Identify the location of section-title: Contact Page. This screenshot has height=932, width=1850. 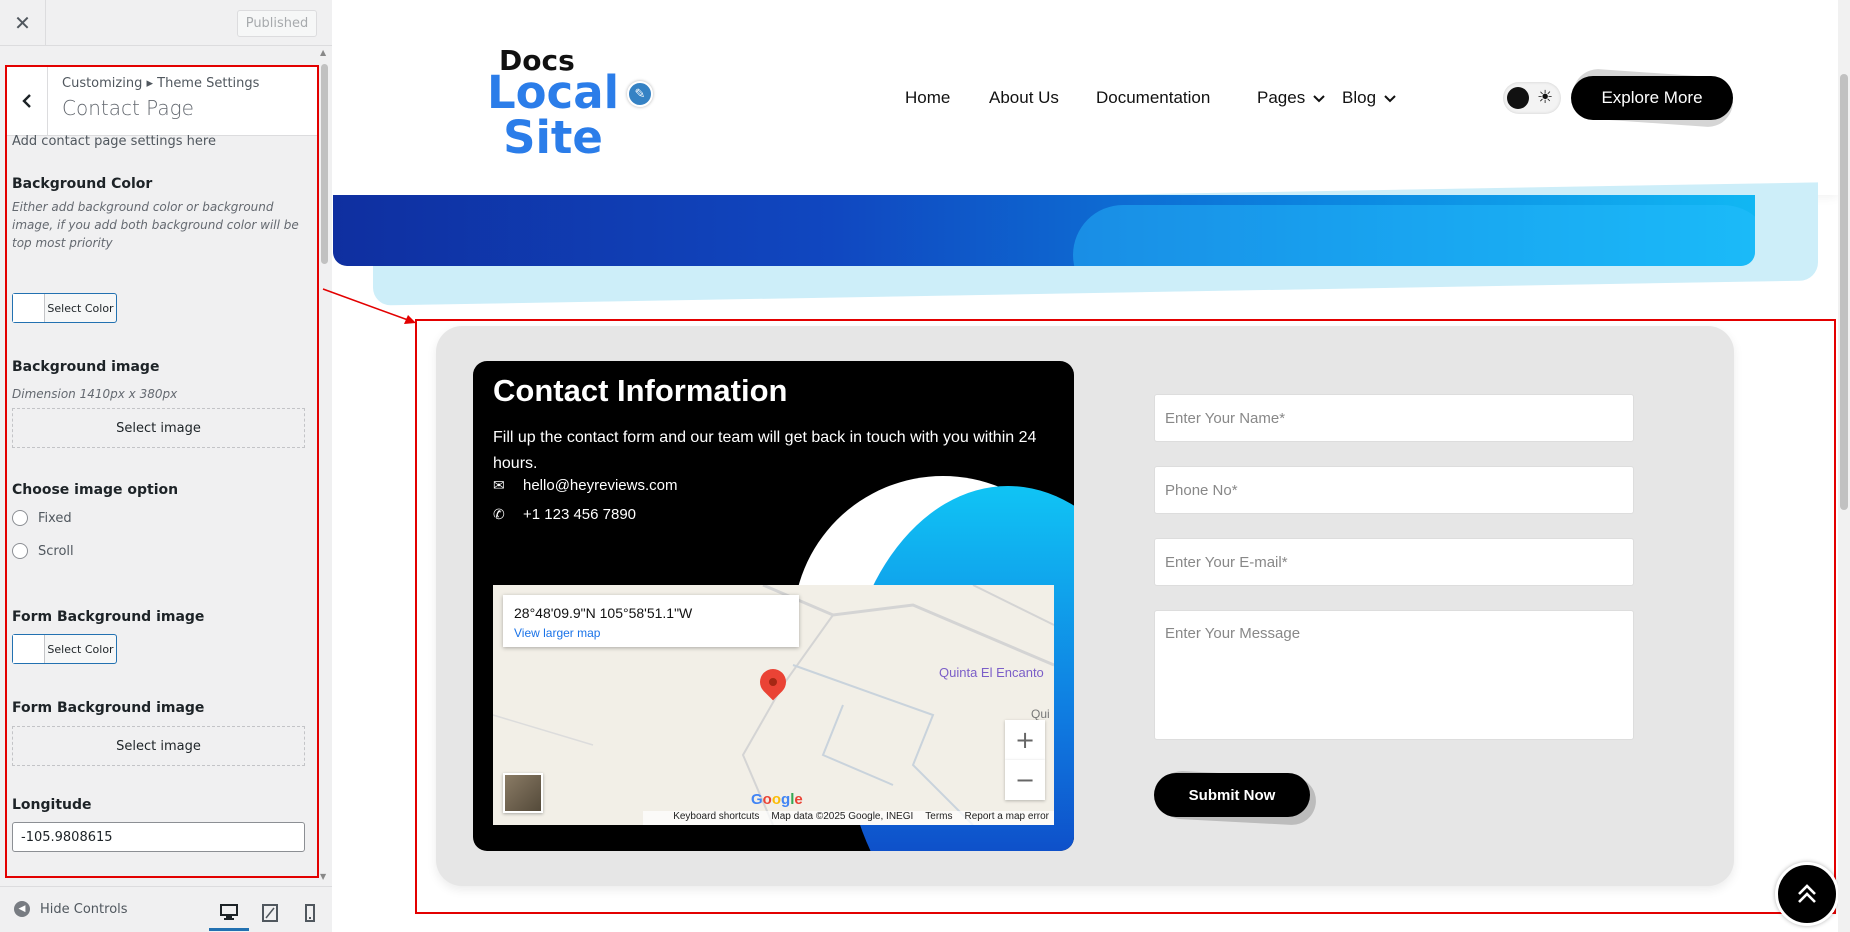
(128, 108).